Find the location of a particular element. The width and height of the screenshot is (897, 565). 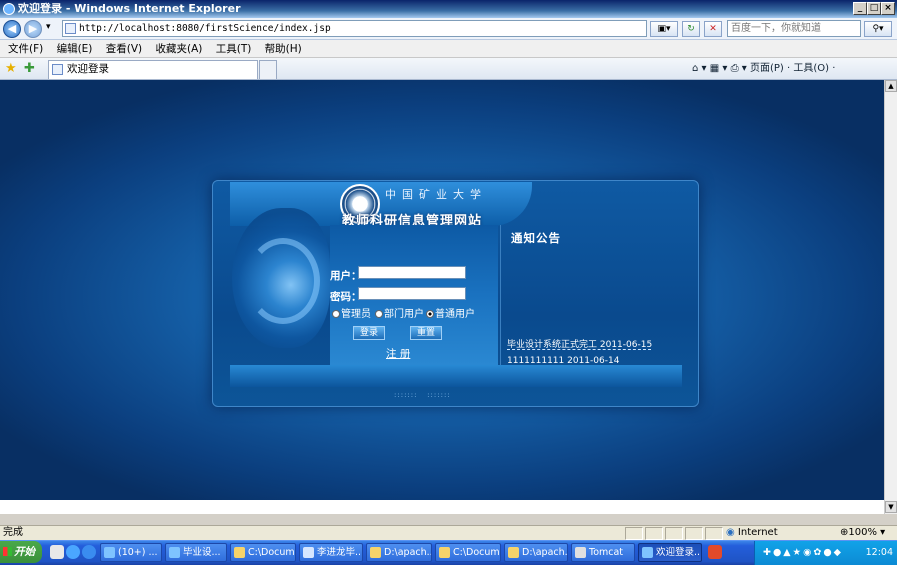

menu-view: 查看(V) is located at coordinates (124, 49).